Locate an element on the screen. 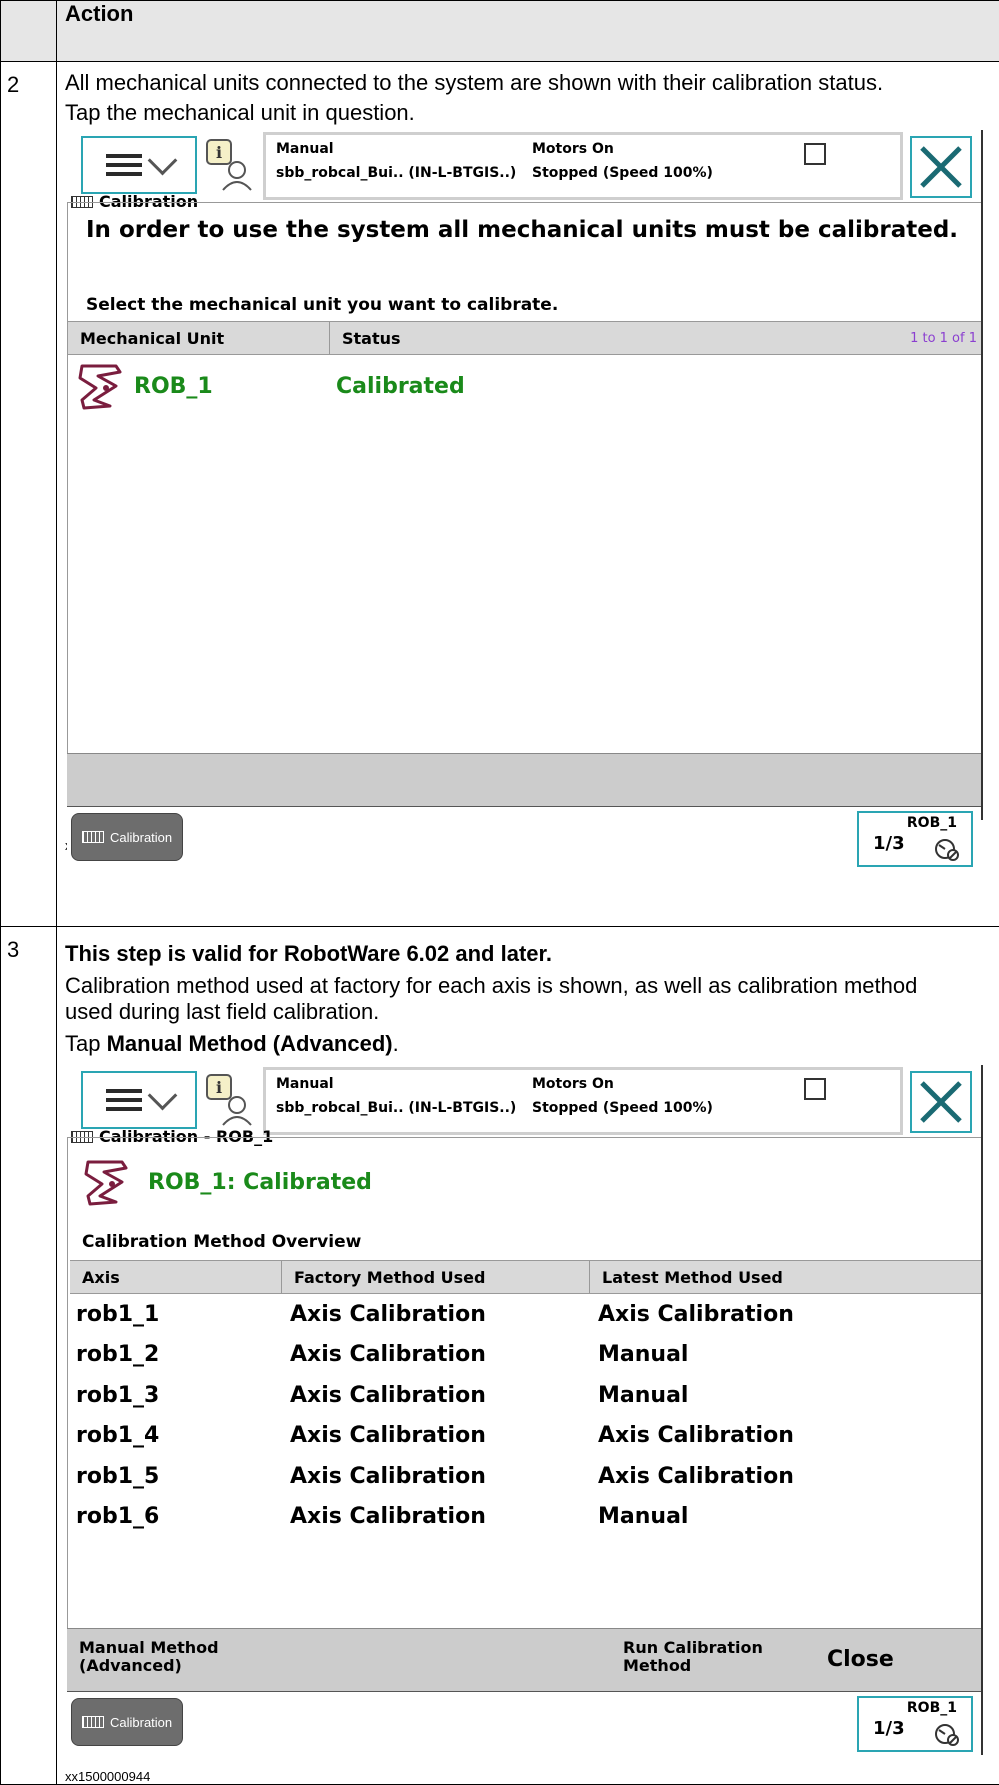 The height and width of the screenshot is (1785, 999). unit-name: ROB_1 is located at coordinates (232, 386).